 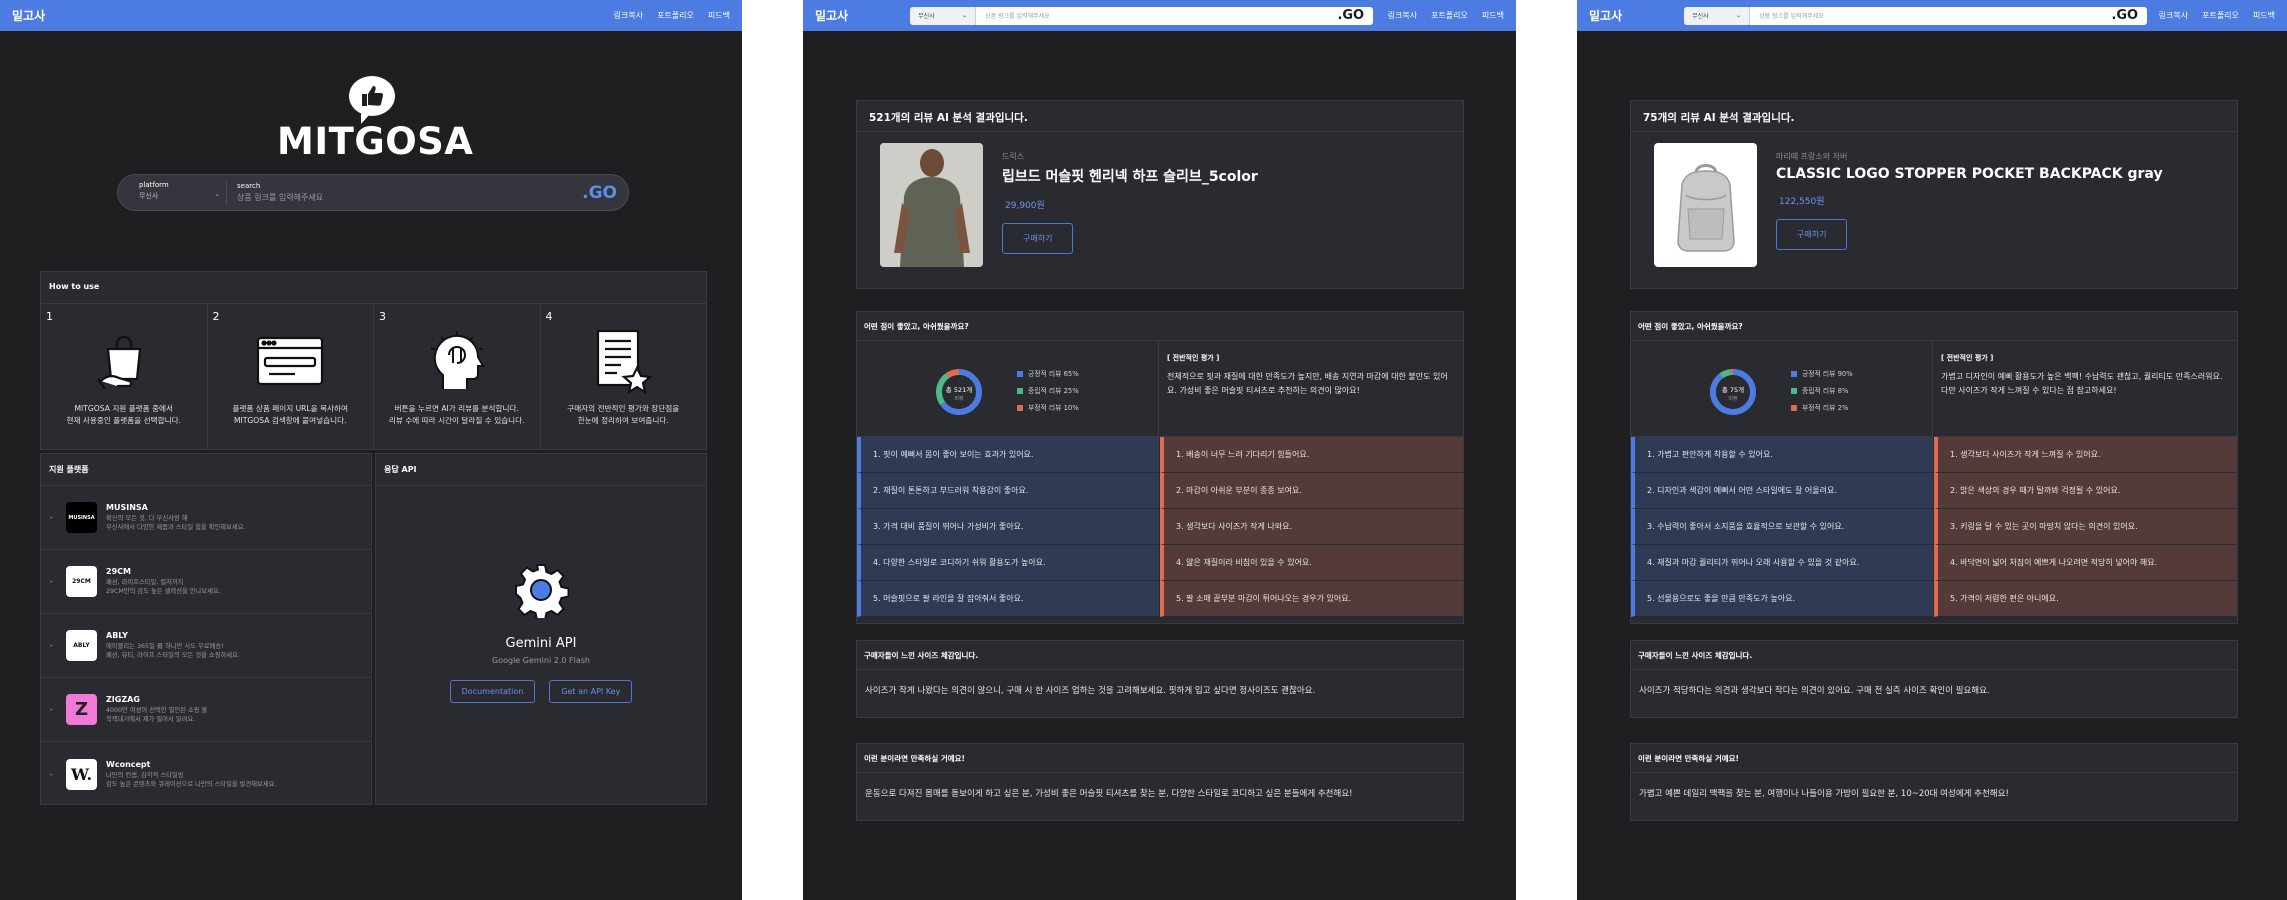 What do you see at coordinates (1013, 156) in the screenshot?
I see `product-category: 드릭스` at bounding box center [1013, 156].